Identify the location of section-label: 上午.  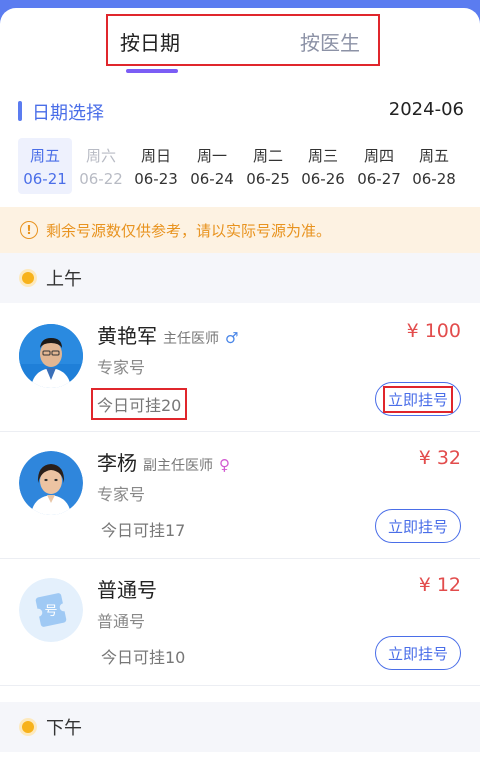
(64, 279).